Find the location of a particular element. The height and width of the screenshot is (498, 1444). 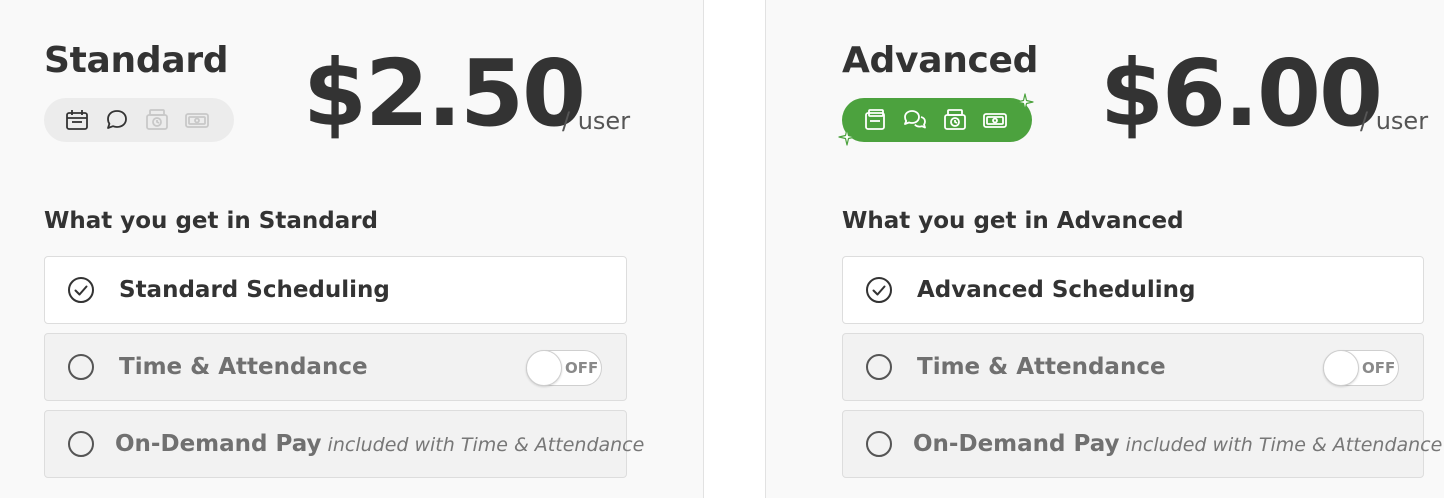

section-title: What you get in Standard is located at coordinates (211, 221).